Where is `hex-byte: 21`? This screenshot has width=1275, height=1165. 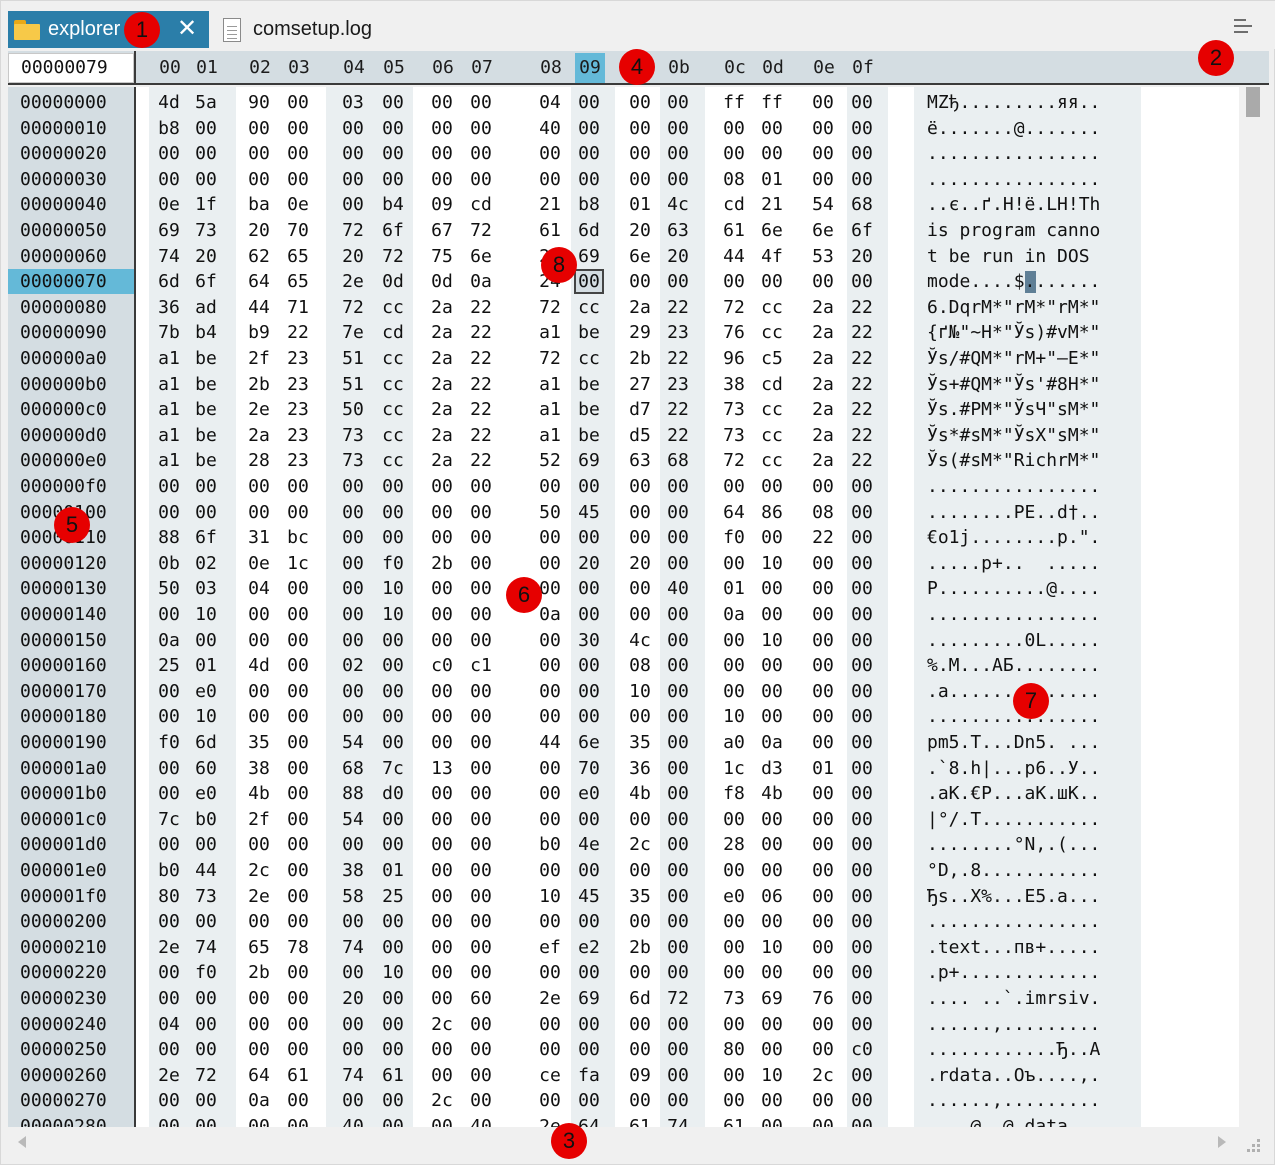 hex-byte: 21 is located at coordinates (772, 204).